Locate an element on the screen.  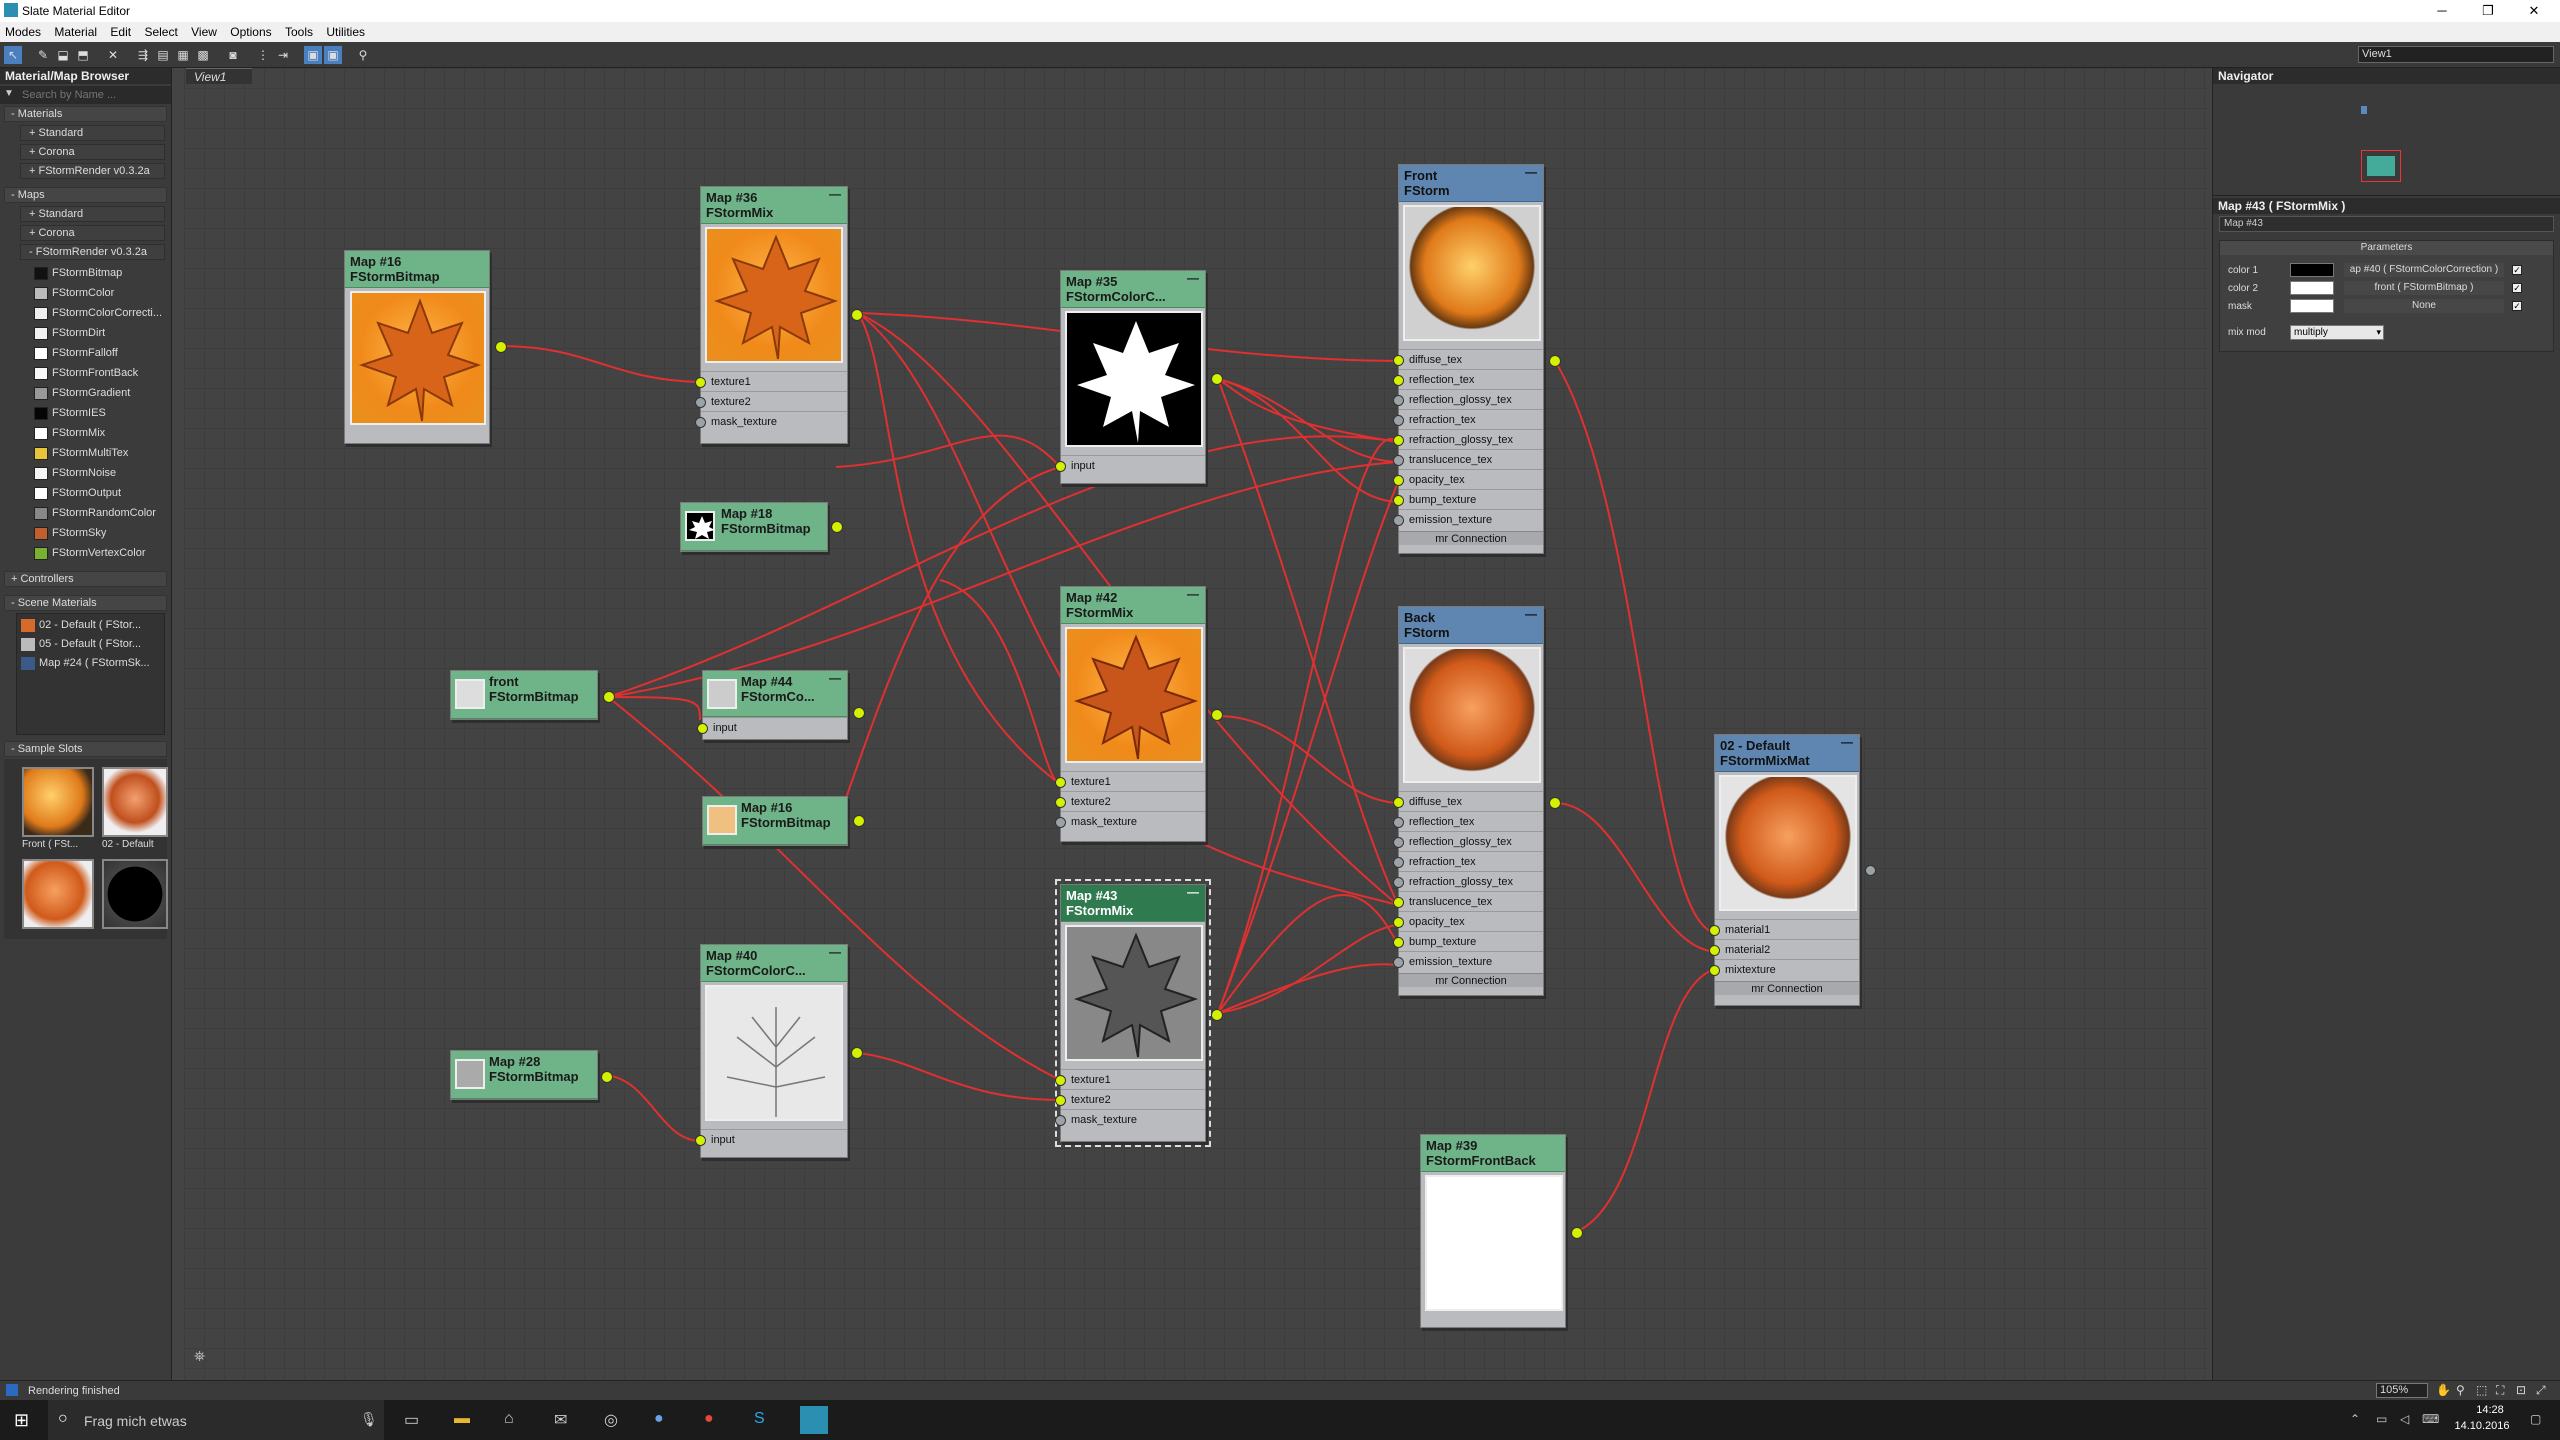
zoom-region-icon: ⬚ is located at coordinates (2481, 1390).